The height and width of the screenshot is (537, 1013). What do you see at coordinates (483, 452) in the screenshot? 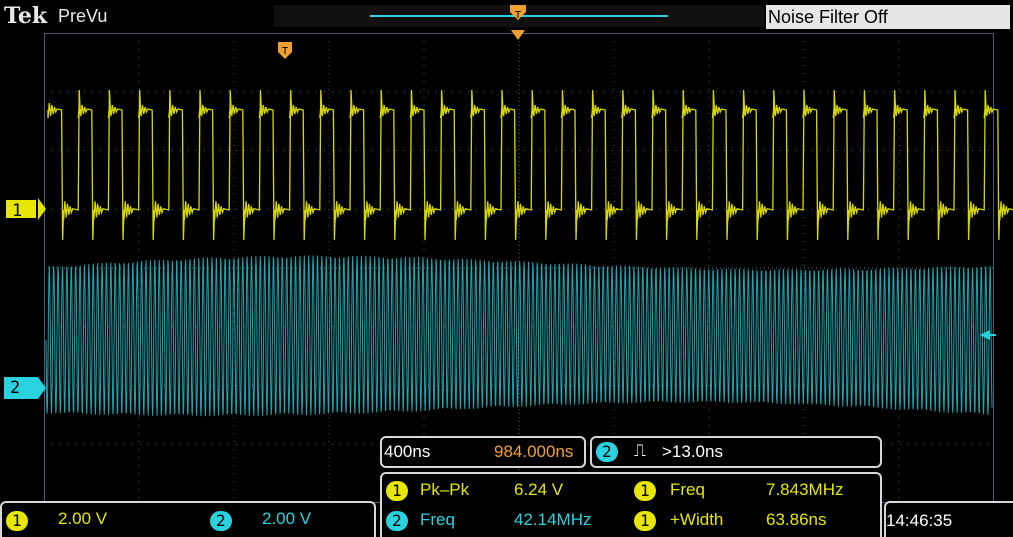
I see `timebase-readout: 400ns 984.000ns` at bounding box center [483, 452].